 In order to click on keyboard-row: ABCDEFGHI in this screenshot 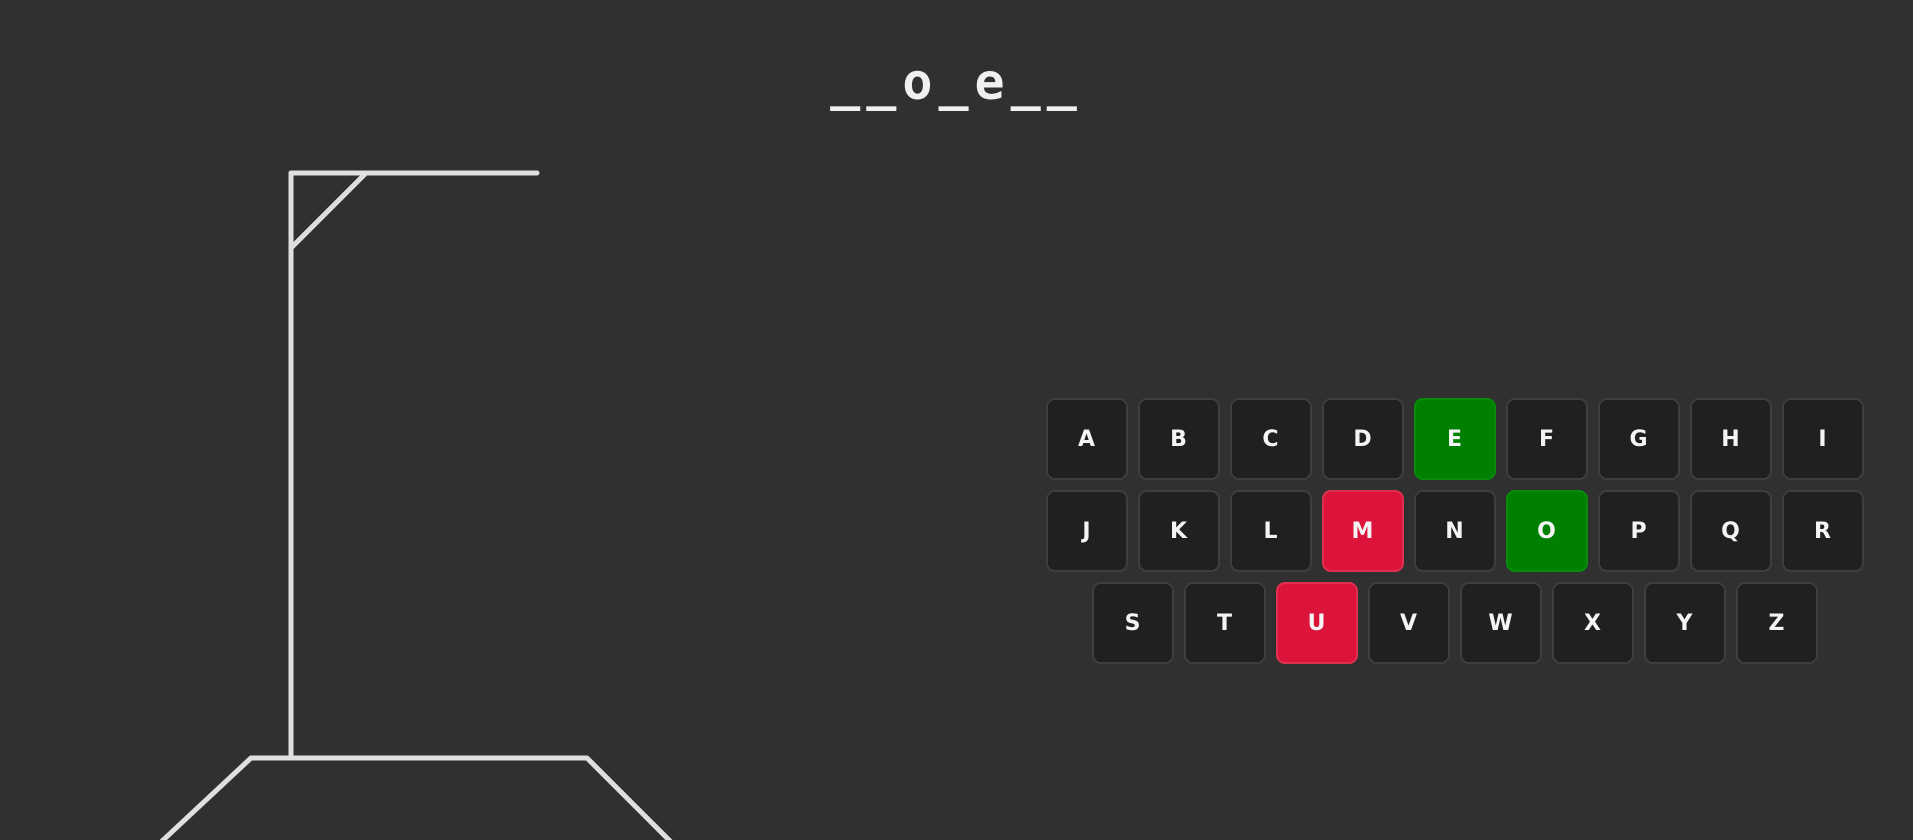, I will do `click(1454, 439)`.